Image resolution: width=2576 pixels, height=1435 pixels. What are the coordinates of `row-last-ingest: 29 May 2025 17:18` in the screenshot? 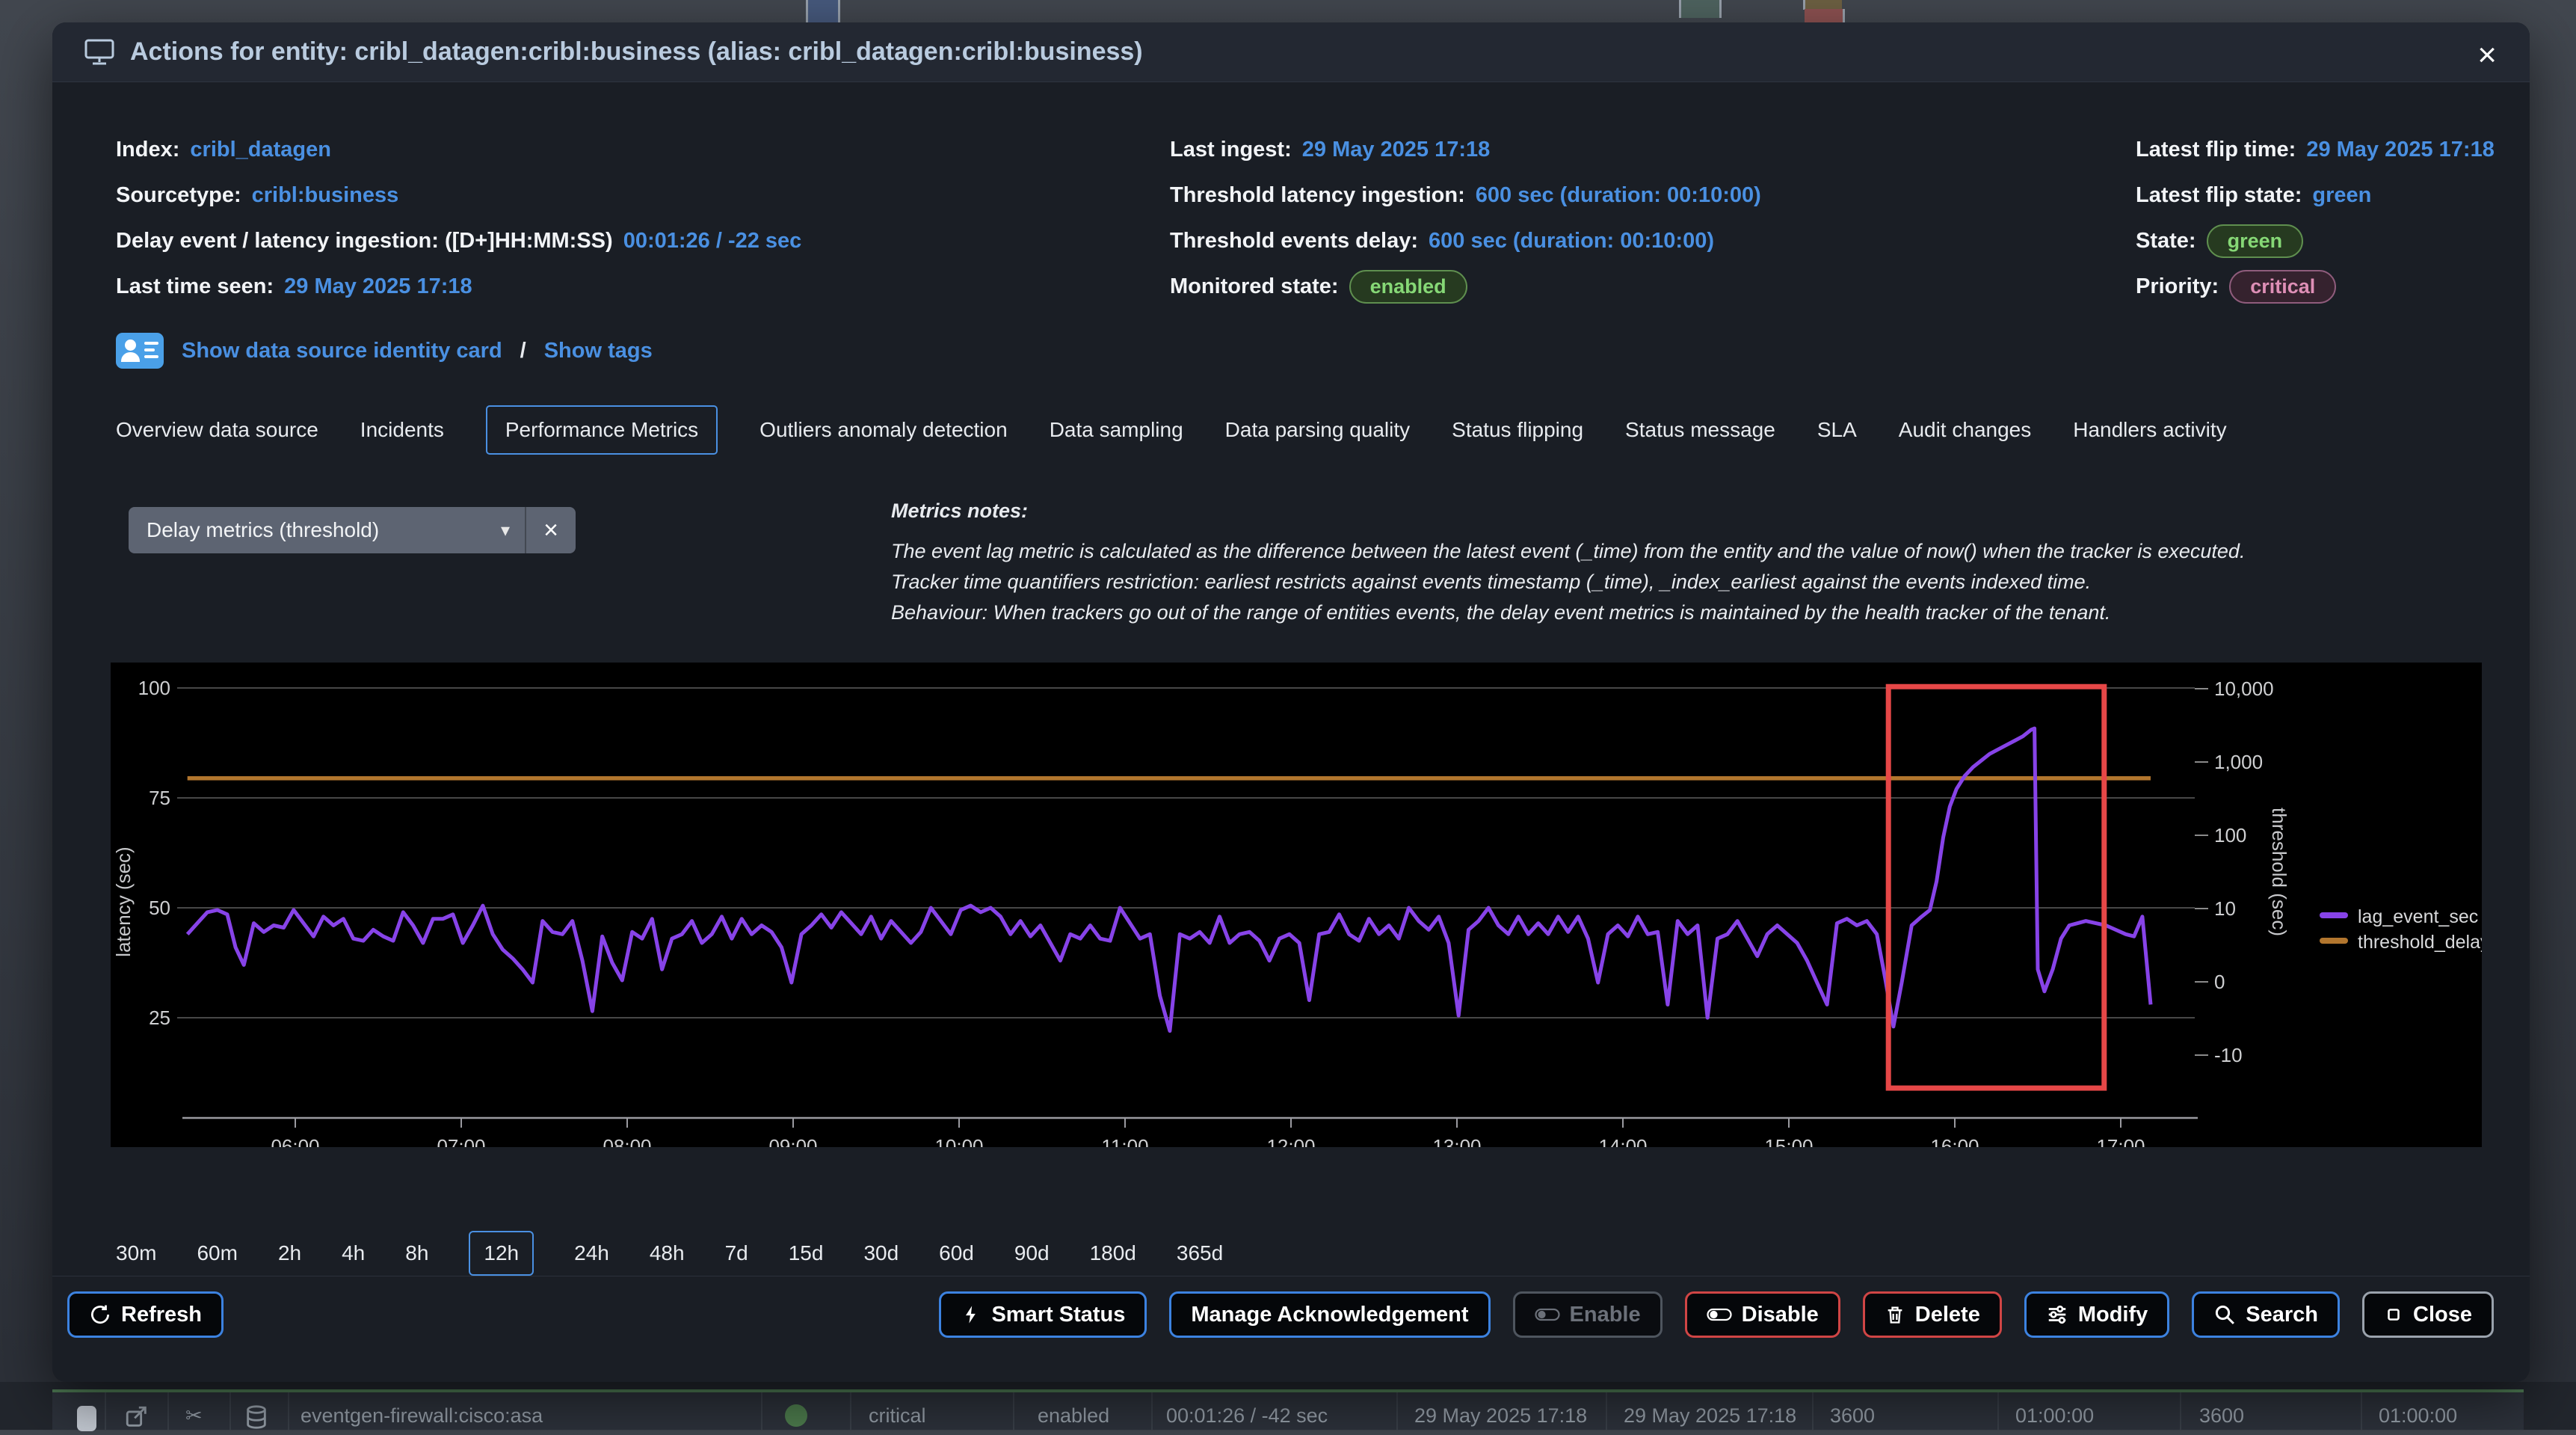 It's located at (1710, 1416).